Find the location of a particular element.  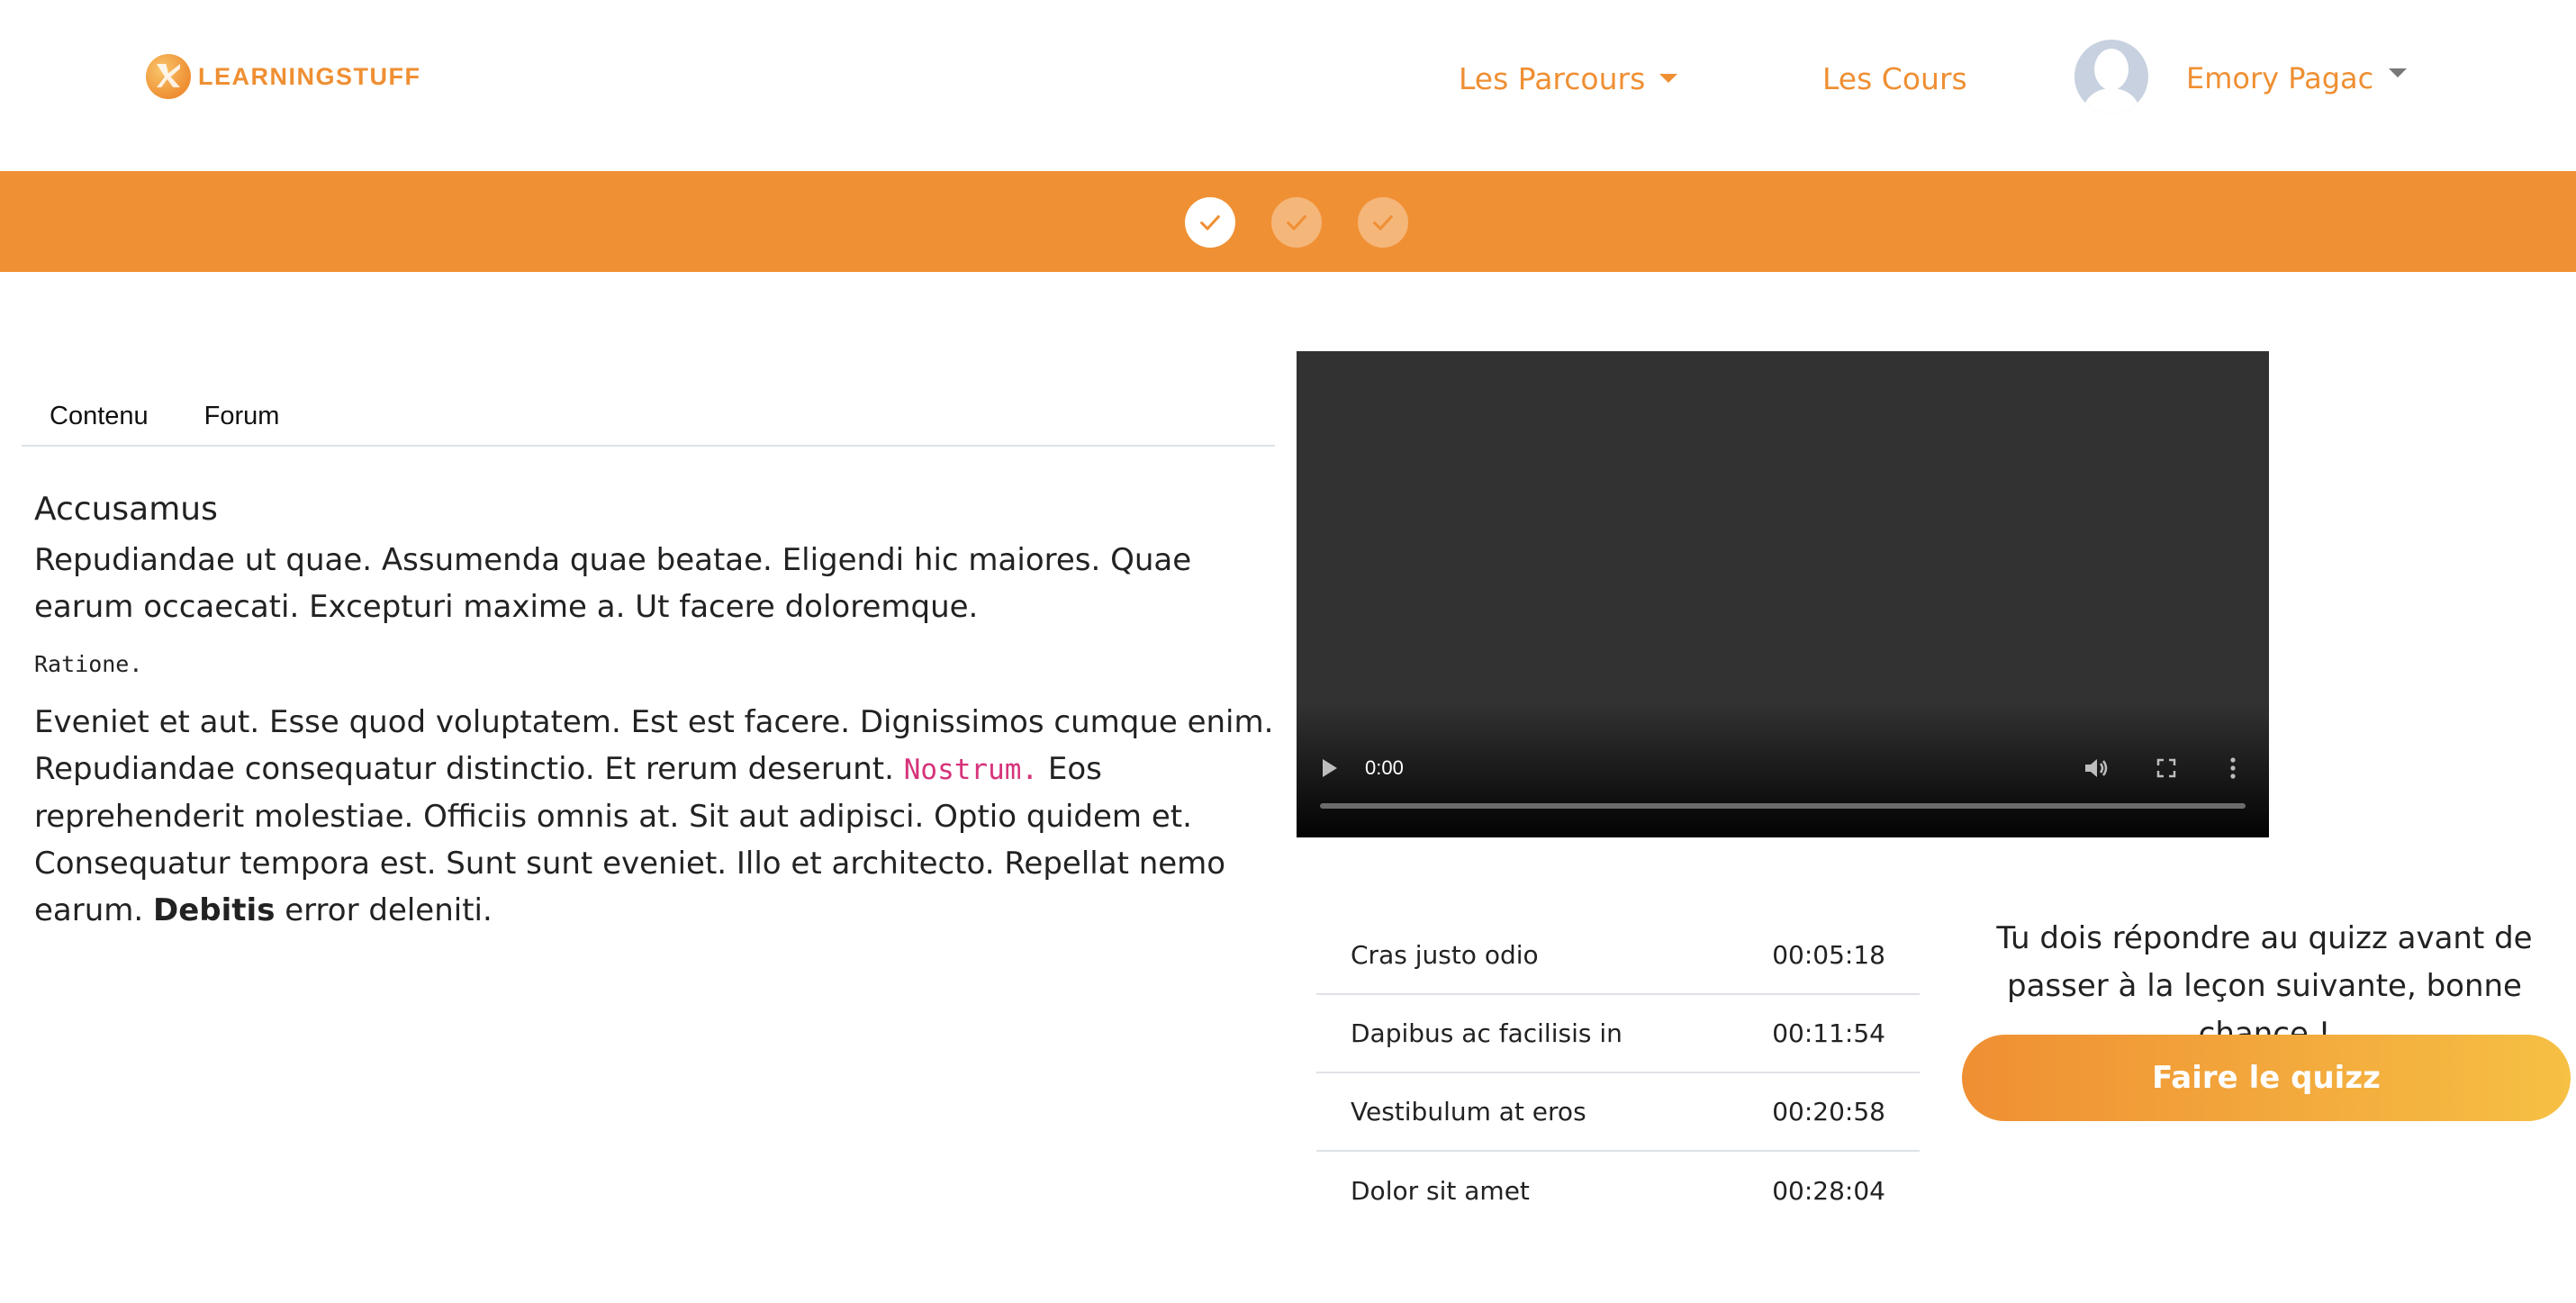

more-vertical-icon is located at coordinates (2233, 768).